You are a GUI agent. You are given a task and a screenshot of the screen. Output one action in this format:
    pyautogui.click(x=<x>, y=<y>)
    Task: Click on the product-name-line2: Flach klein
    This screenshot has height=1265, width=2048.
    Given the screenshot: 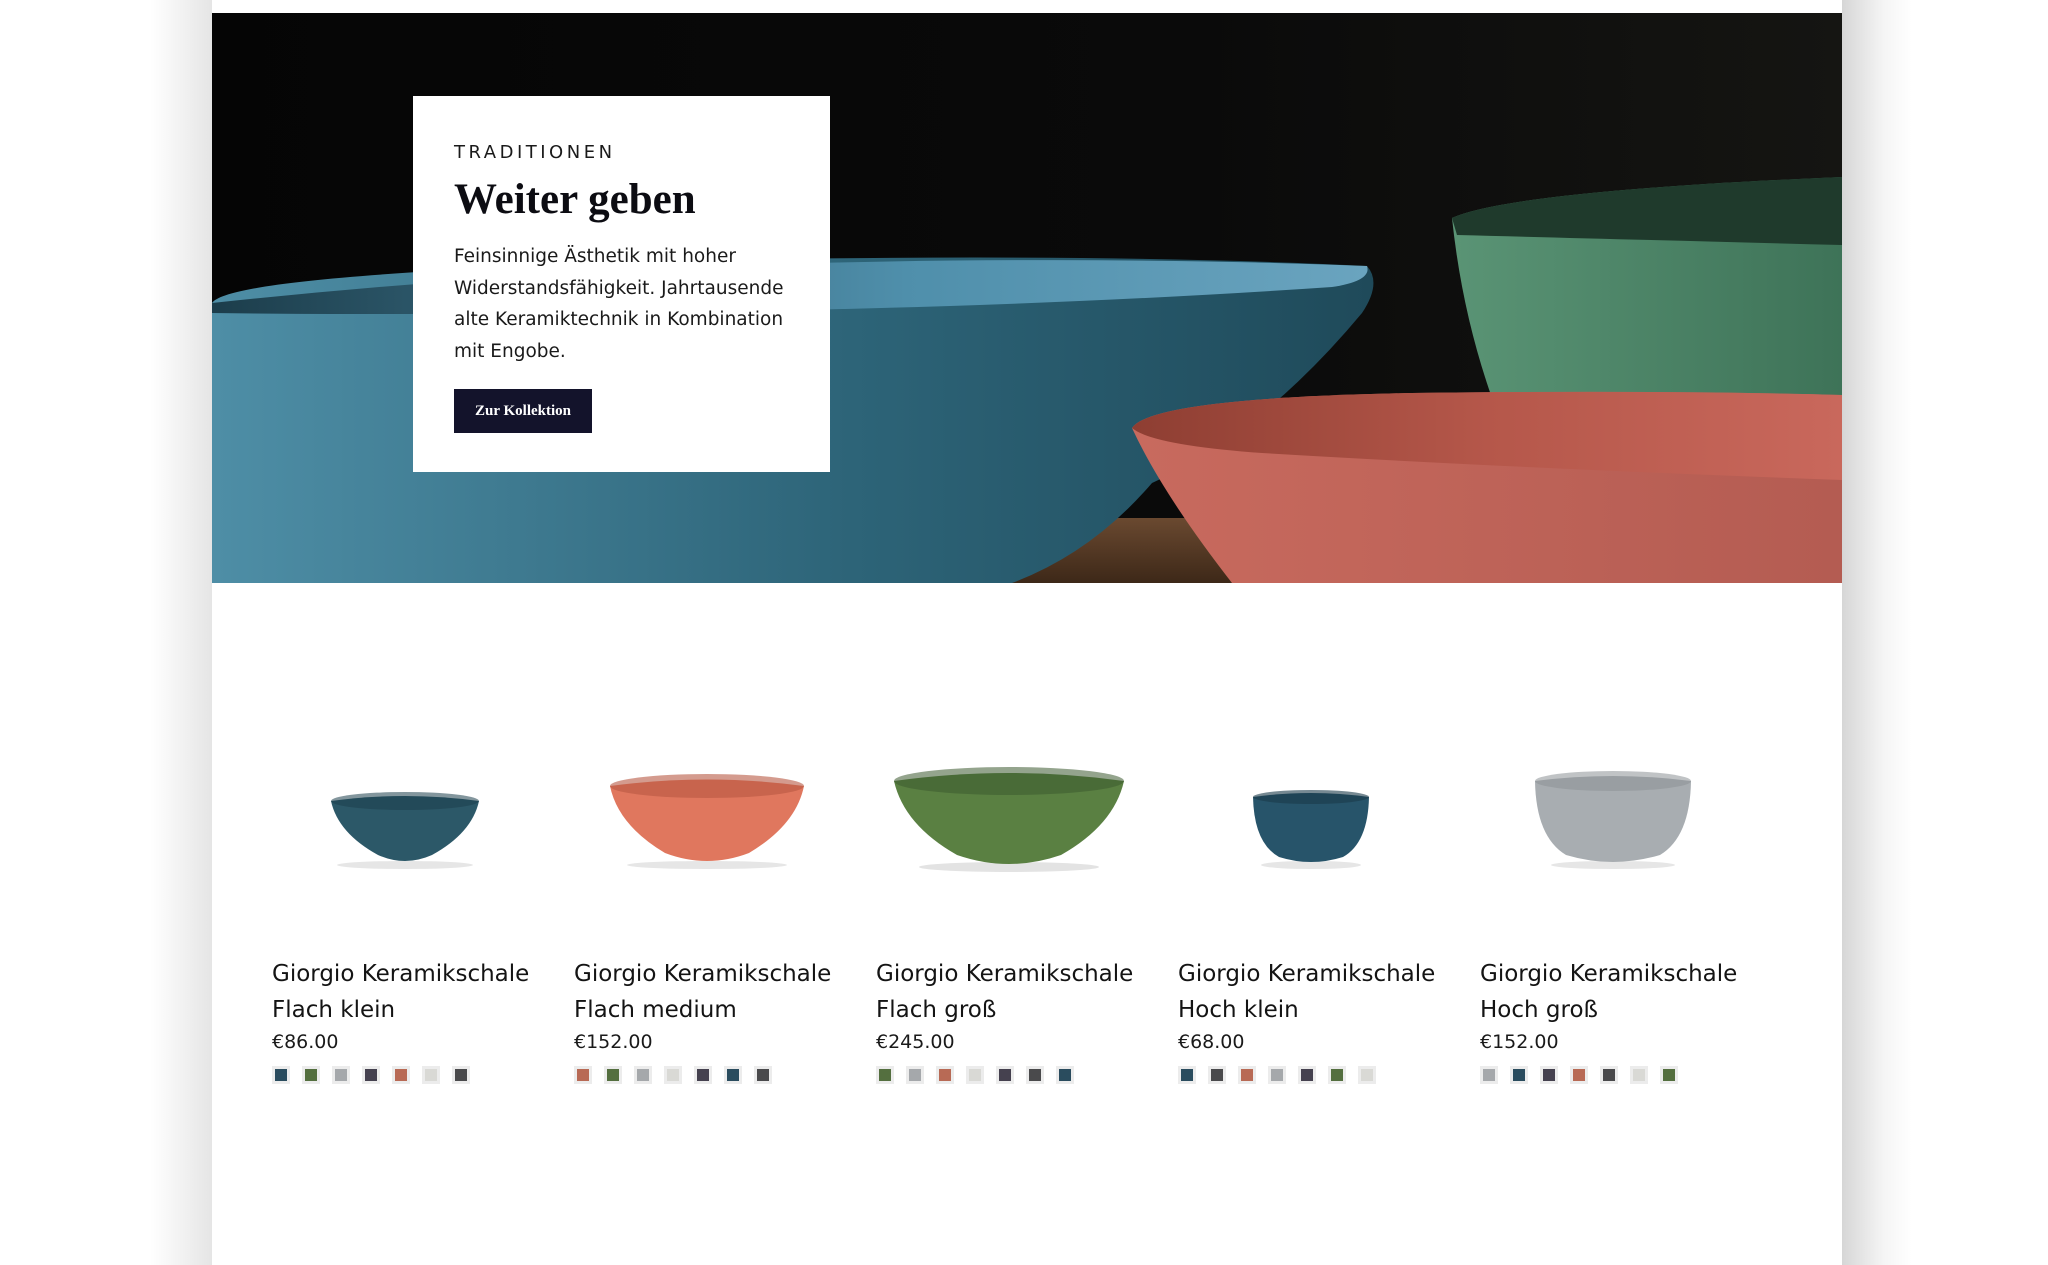 What is the action you would take?
    pyautogui.click(x=417, y=1010)
    